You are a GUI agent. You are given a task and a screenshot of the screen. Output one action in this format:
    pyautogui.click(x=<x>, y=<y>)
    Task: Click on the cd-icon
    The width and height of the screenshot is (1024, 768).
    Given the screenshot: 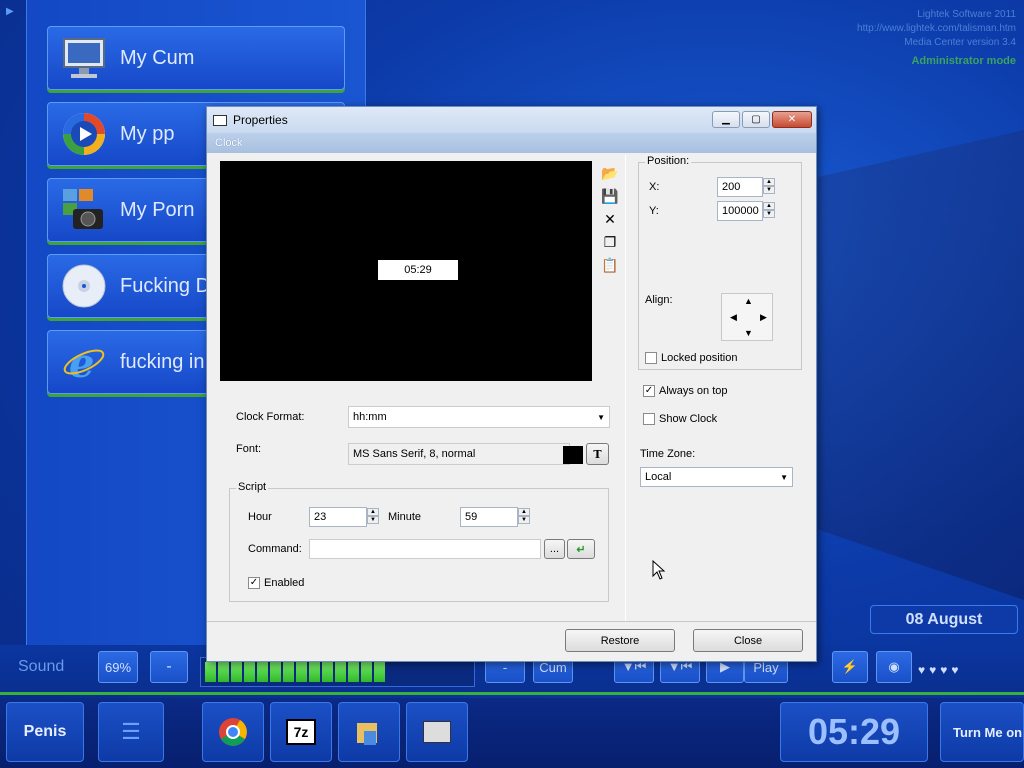 What is the action you would take?
    pyautogui.click(x=84, y=286)
    